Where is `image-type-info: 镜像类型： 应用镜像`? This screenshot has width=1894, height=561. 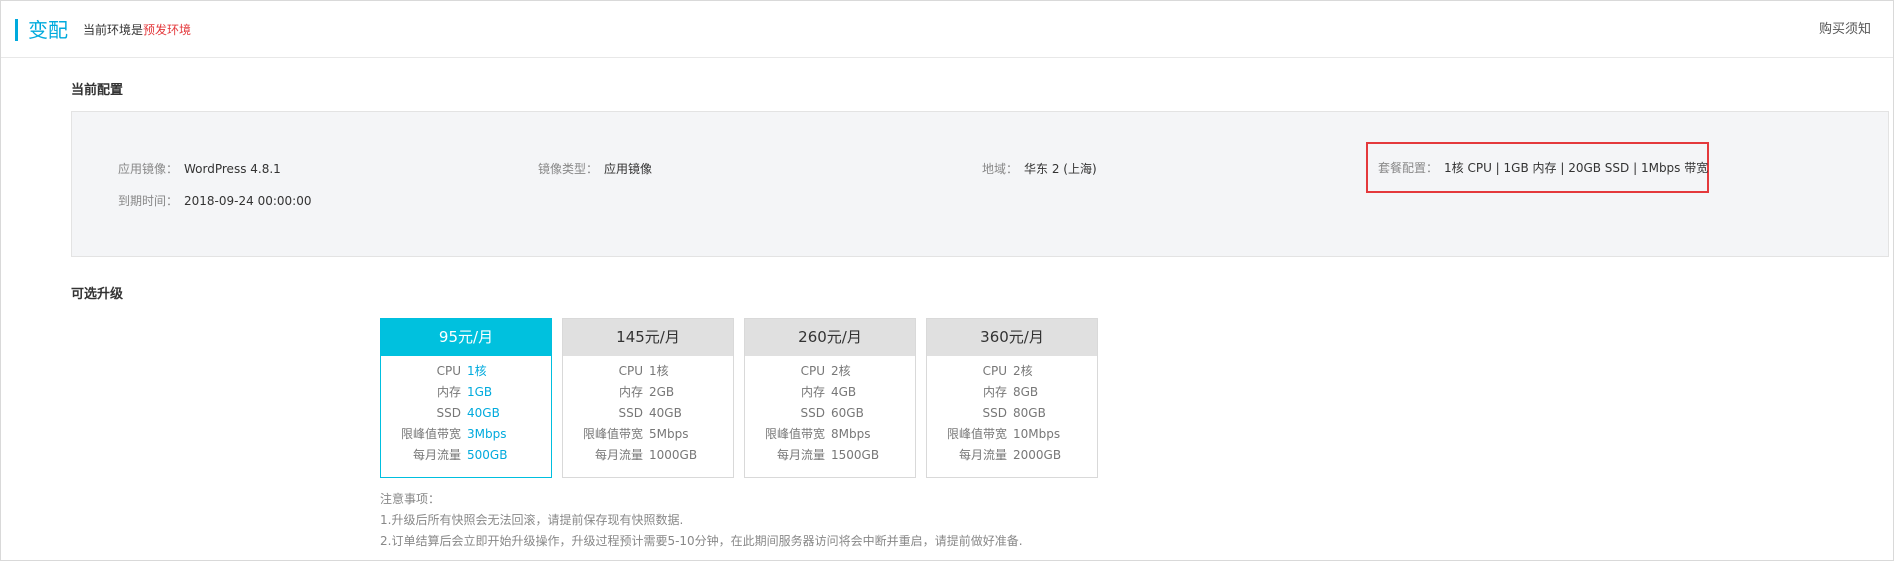
image-type-info: 镜像类型： 应用镜像 is located at coordinates (595, 169).